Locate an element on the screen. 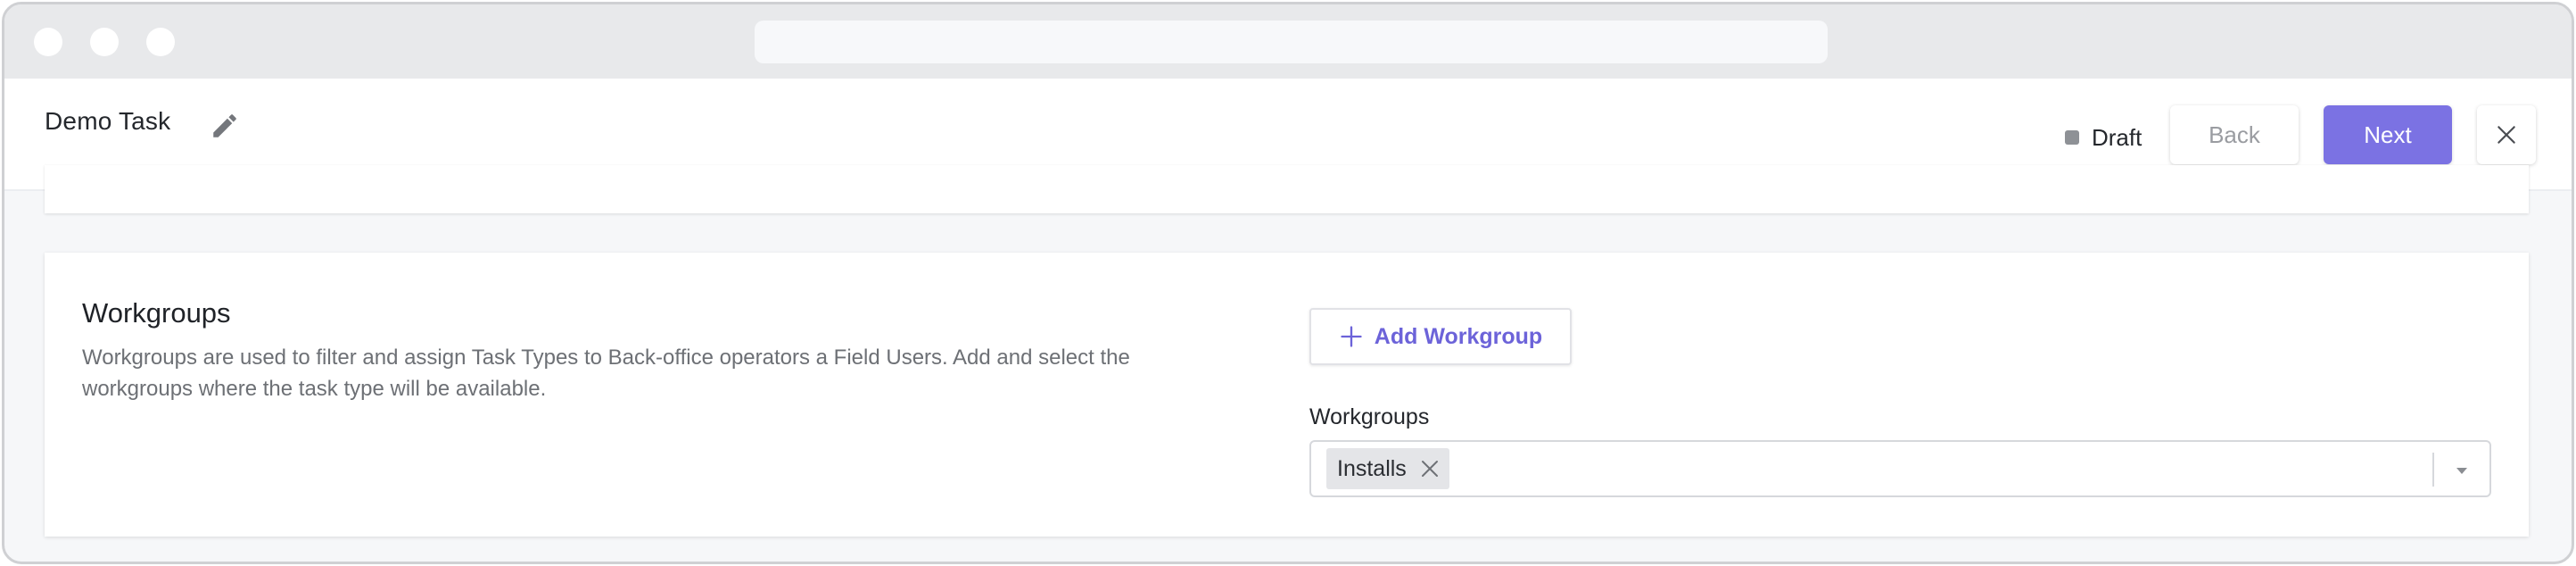 This screenshot has height=566, width=2576. plus-icon is located at coordinates (1351, 336).